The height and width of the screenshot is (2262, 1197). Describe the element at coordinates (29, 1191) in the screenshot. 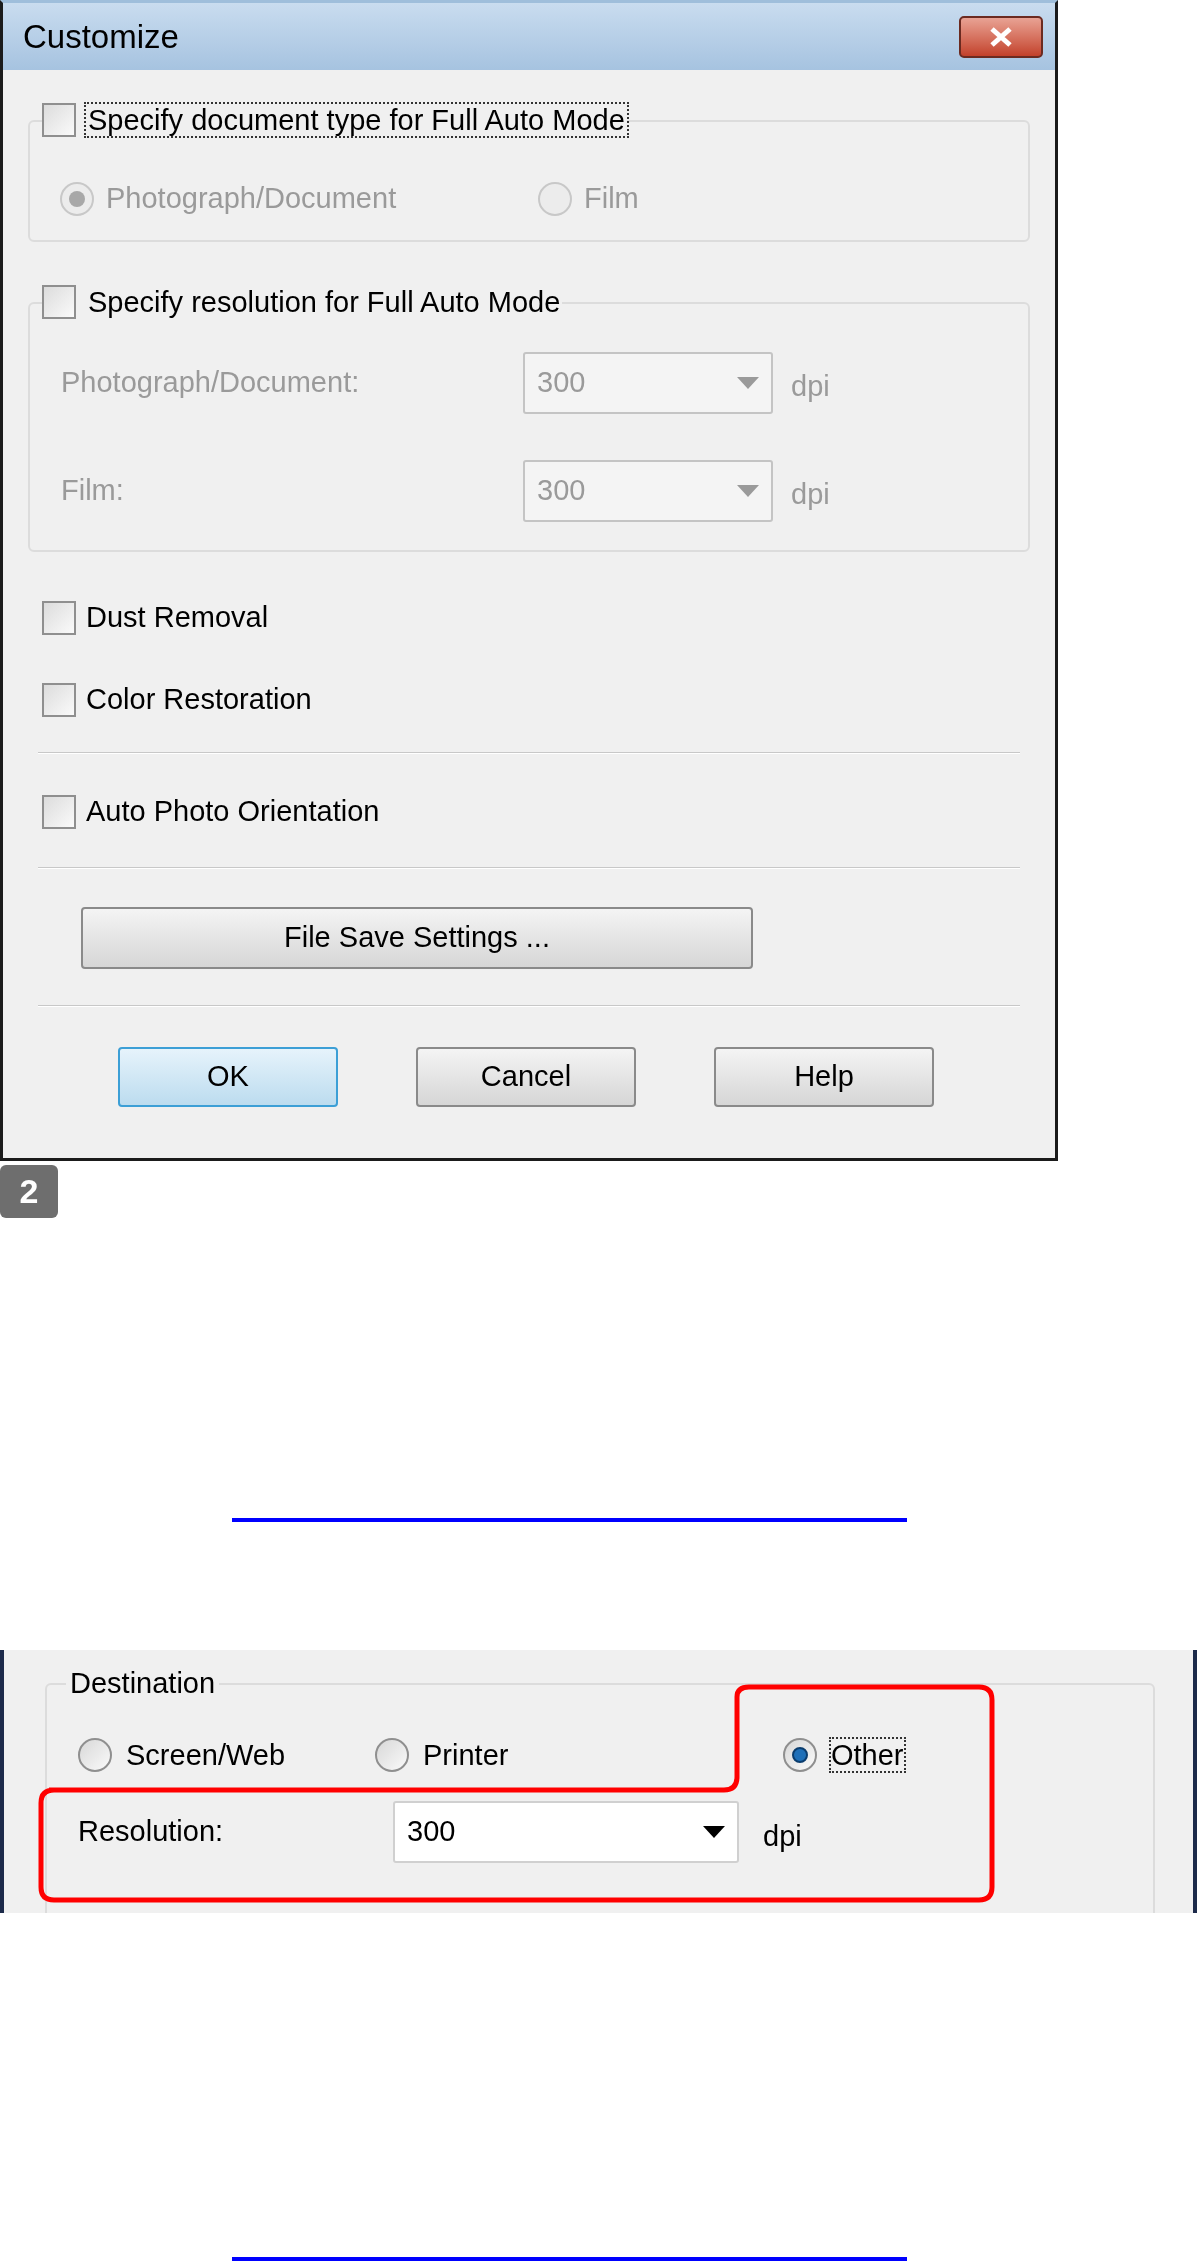

I see `step-badge: 2` at that location.